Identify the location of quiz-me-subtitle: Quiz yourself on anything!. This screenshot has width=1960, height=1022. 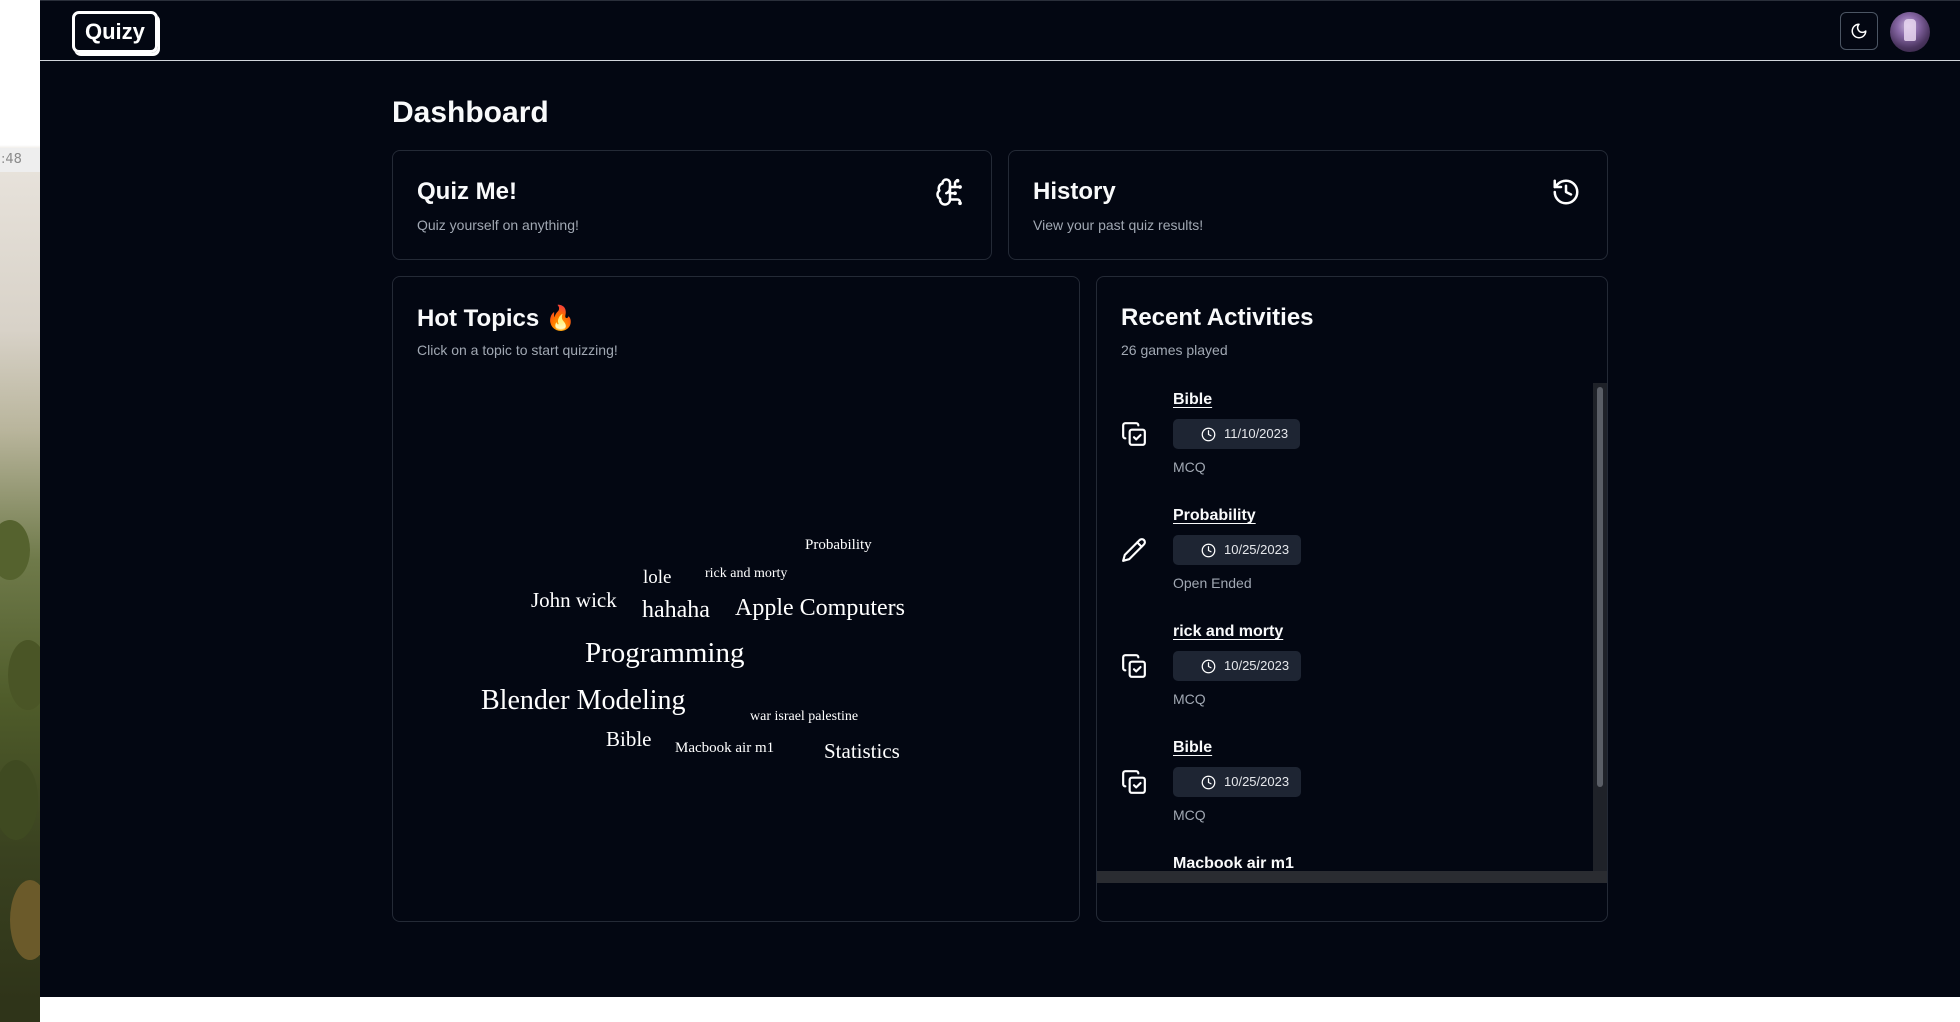
(498, 225).